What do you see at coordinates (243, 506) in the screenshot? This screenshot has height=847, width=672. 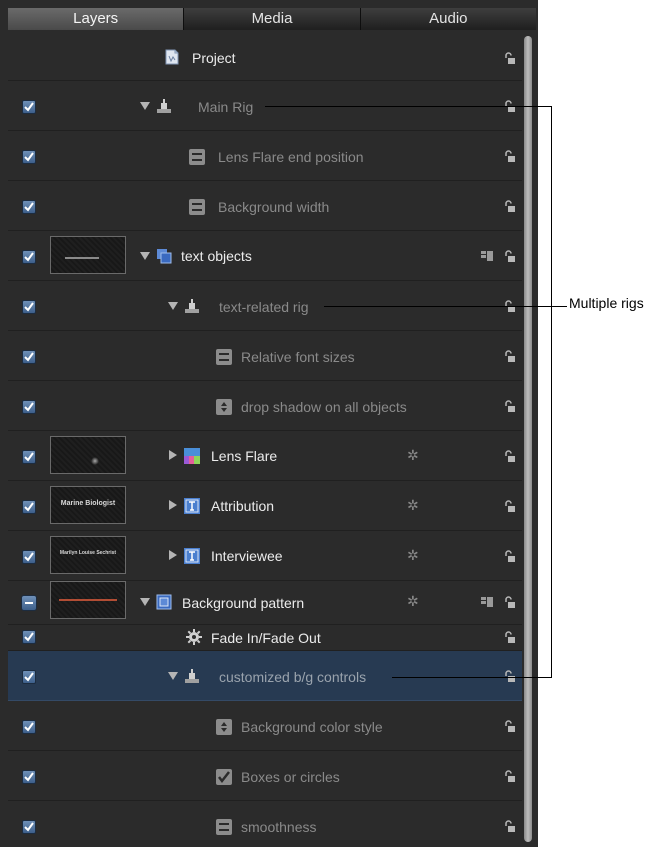 I see `layer-name: Attribution` at bounding box center [243, 506].